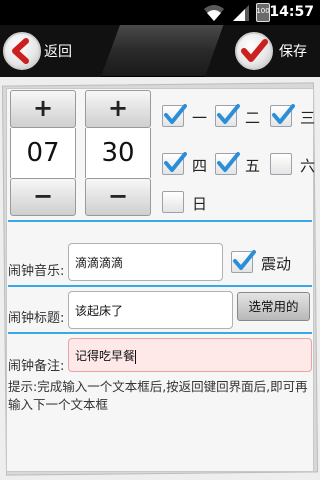 The image size is (320, 480). What do you see at coordinates (293, 52) in the screenshot?
I see `save-label: 保存` at bounding box center [293, 52].